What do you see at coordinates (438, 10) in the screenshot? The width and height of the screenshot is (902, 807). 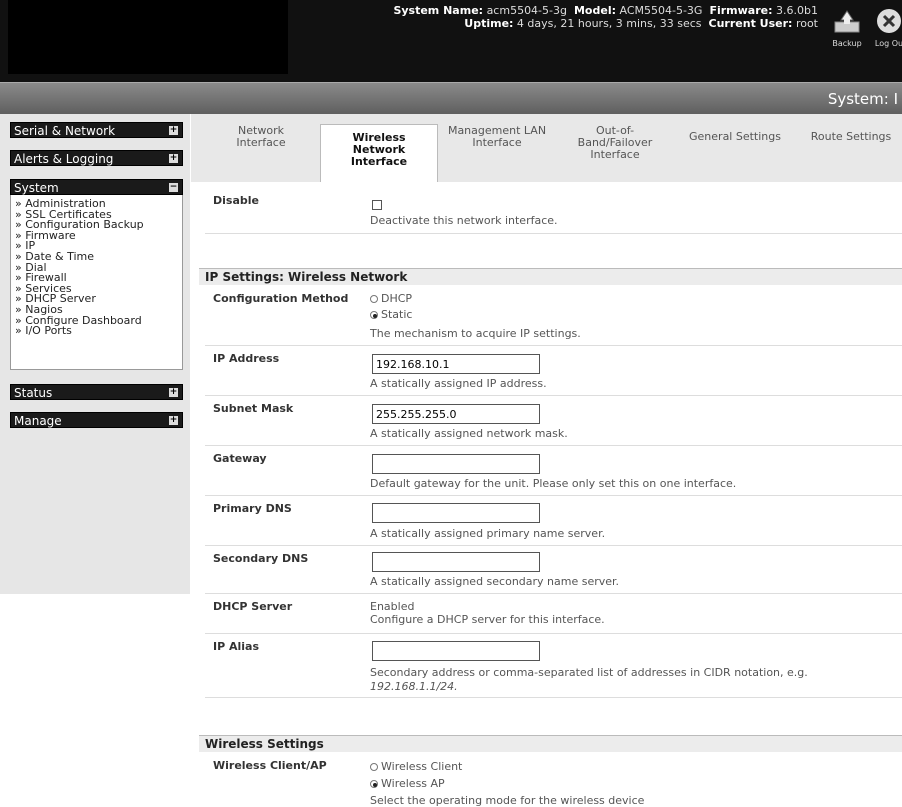 I see `system-name-label: System Name:` at bounding box center [438, 10].